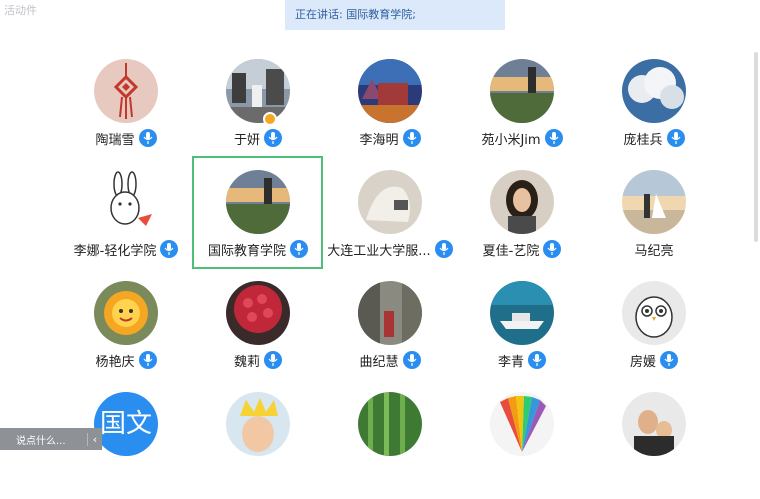 This screenshot has width=760, height=499. I want to click on participant-tile-selected: 国际教育学院, so click(258, 216).